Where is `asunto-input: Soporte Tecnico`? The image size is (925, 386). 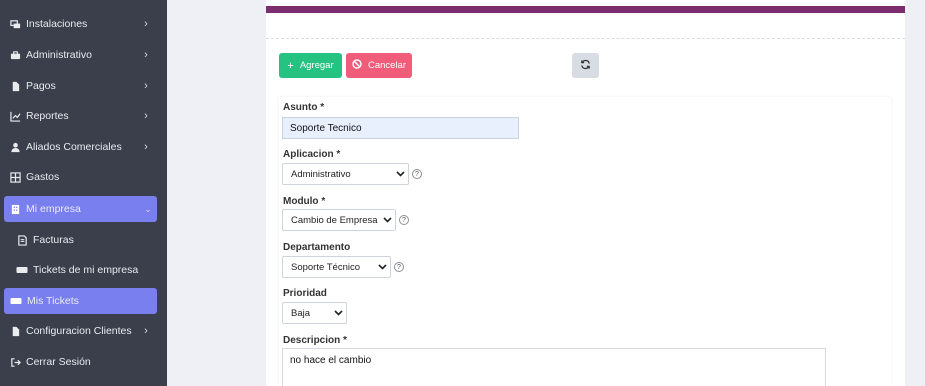 asunto-input: Soporte Tecnico is located at coordinates (400, 128).